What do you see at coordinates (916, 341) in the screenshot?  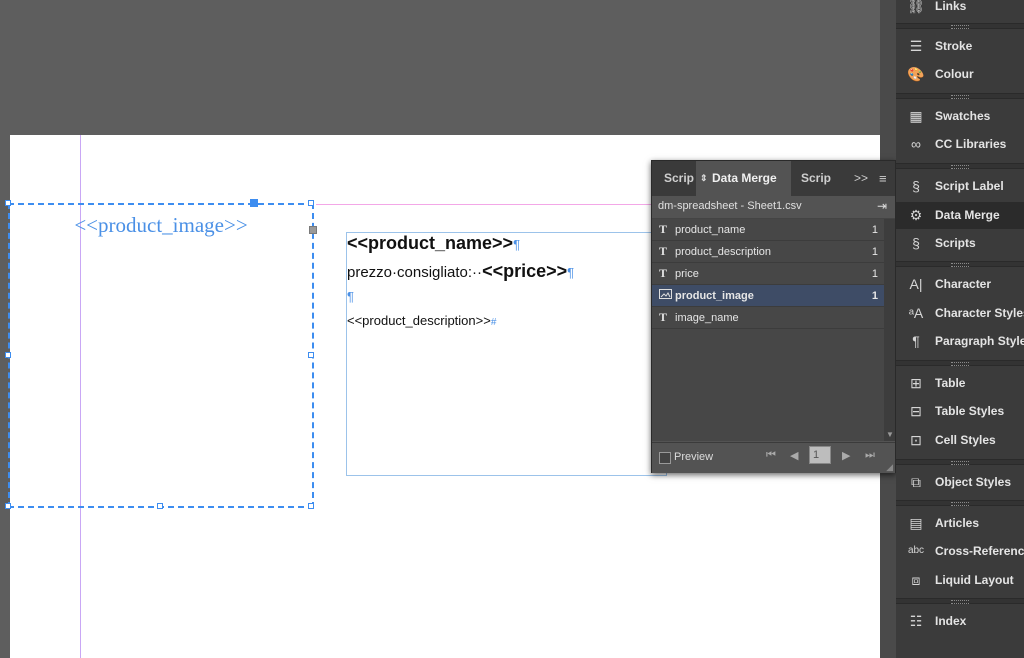 I see `paragraph-styles-icon: ¶` at bounding box center [916, 341].